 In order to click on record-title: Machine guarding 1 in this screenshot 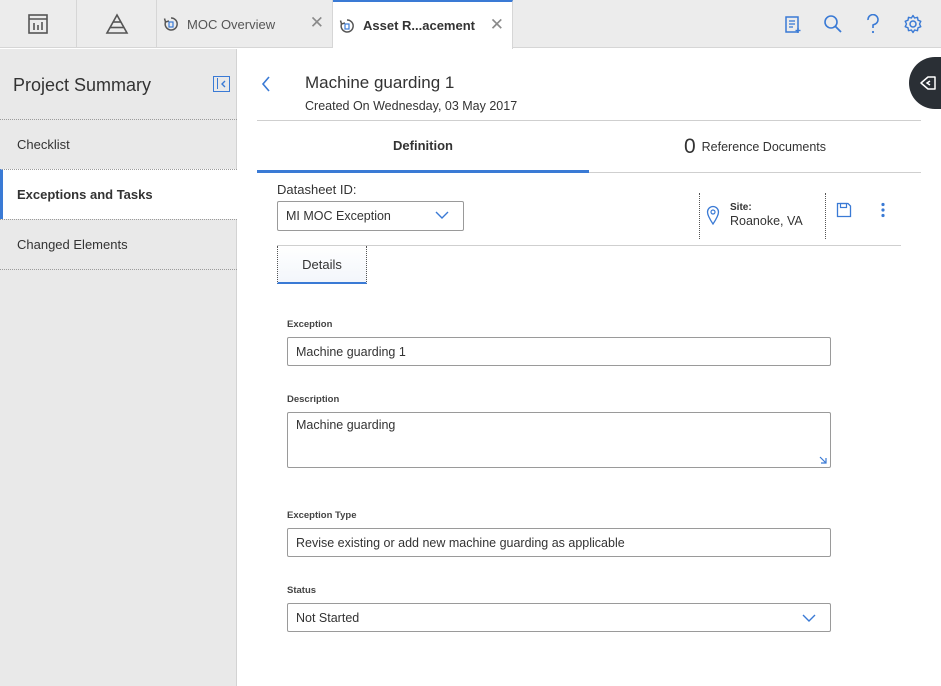, I will do `click(380, 82)`.